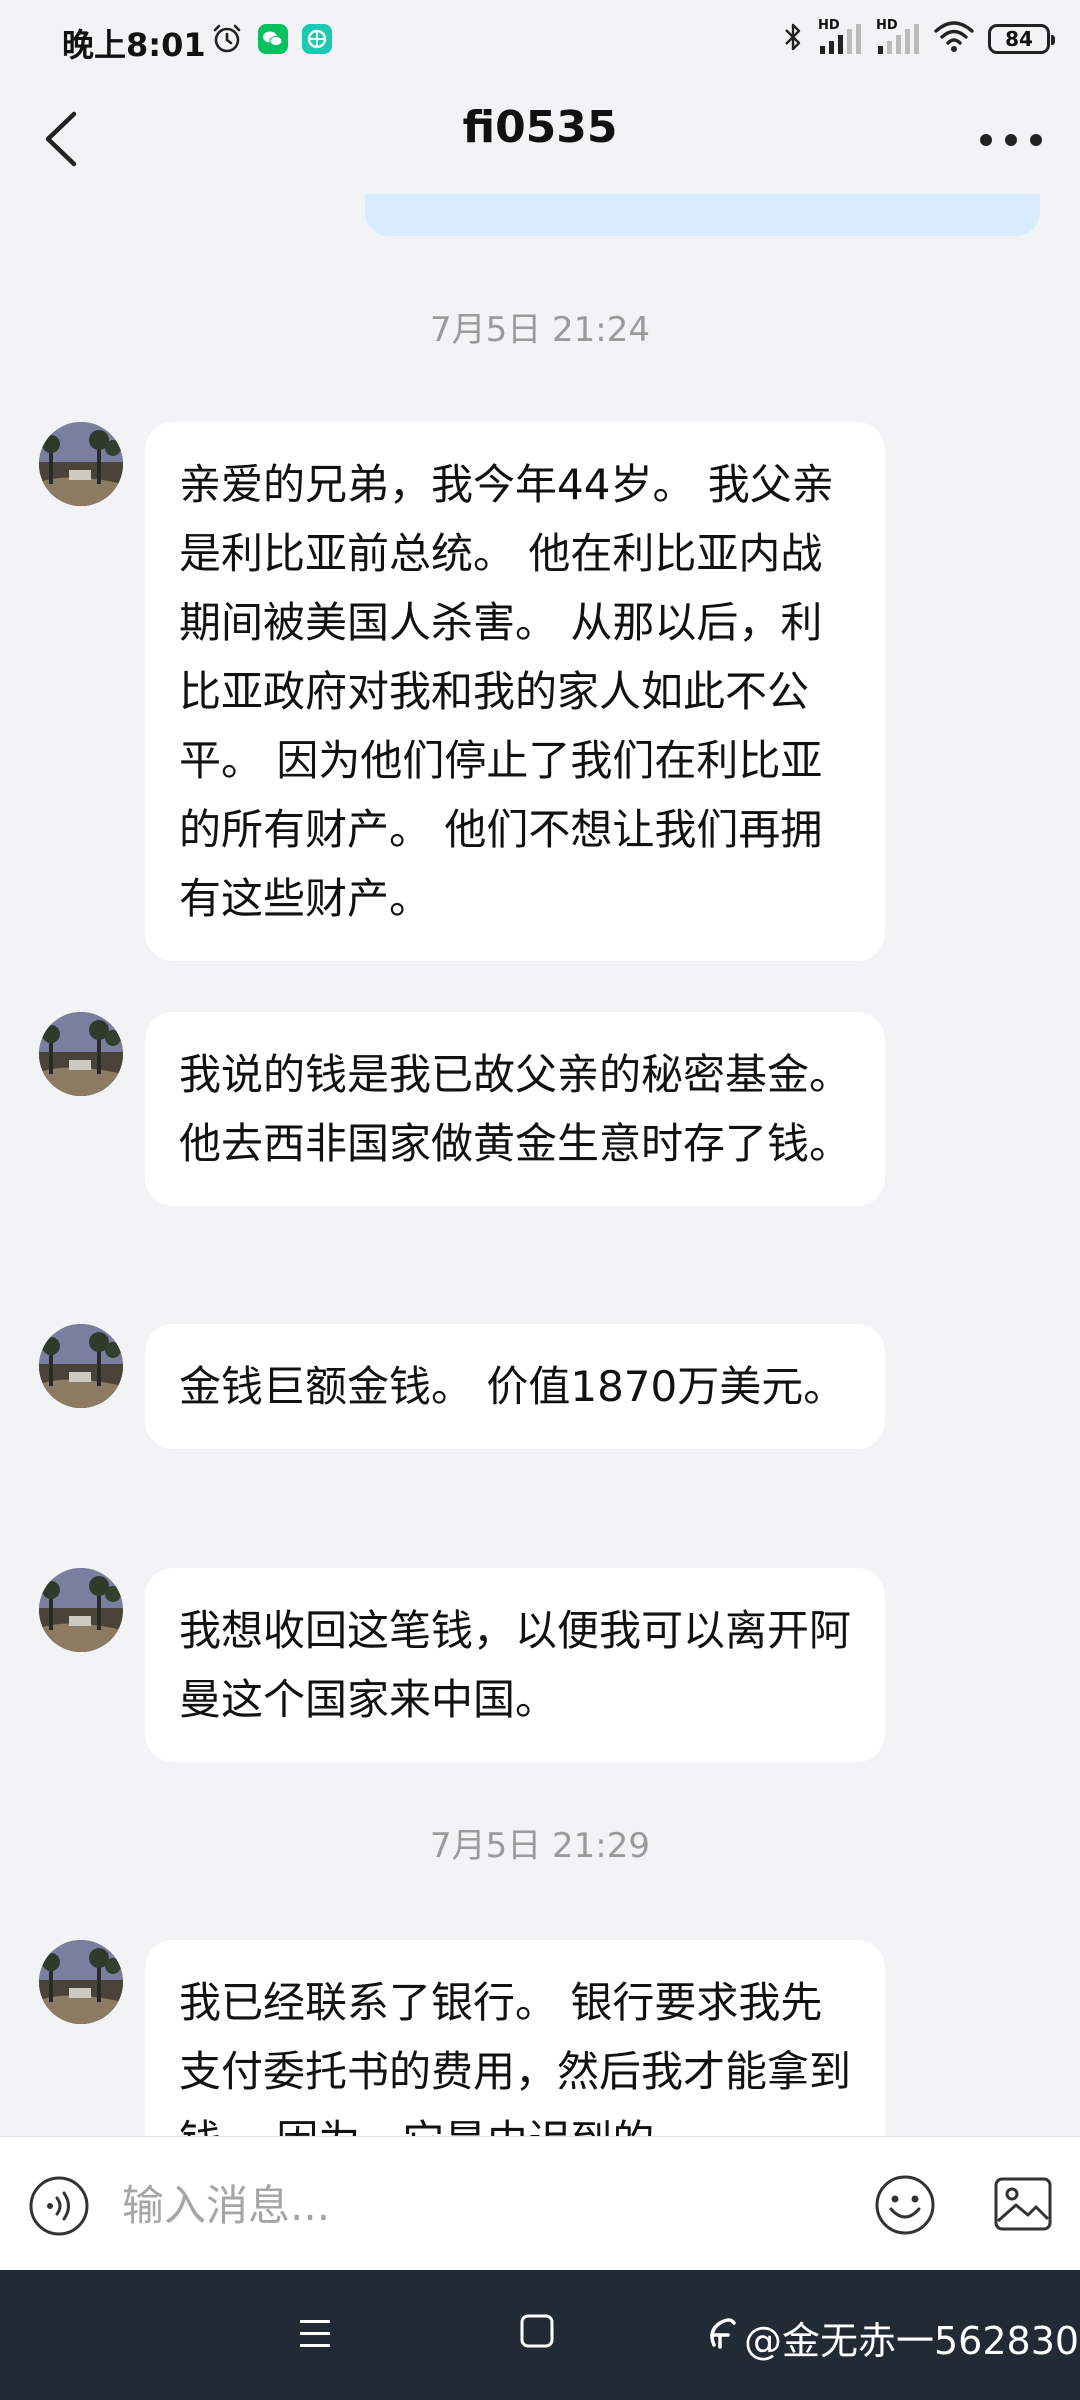 This screenshot has height=2400, width=1080. I want to click on wechat-icon, so click(273, 41).